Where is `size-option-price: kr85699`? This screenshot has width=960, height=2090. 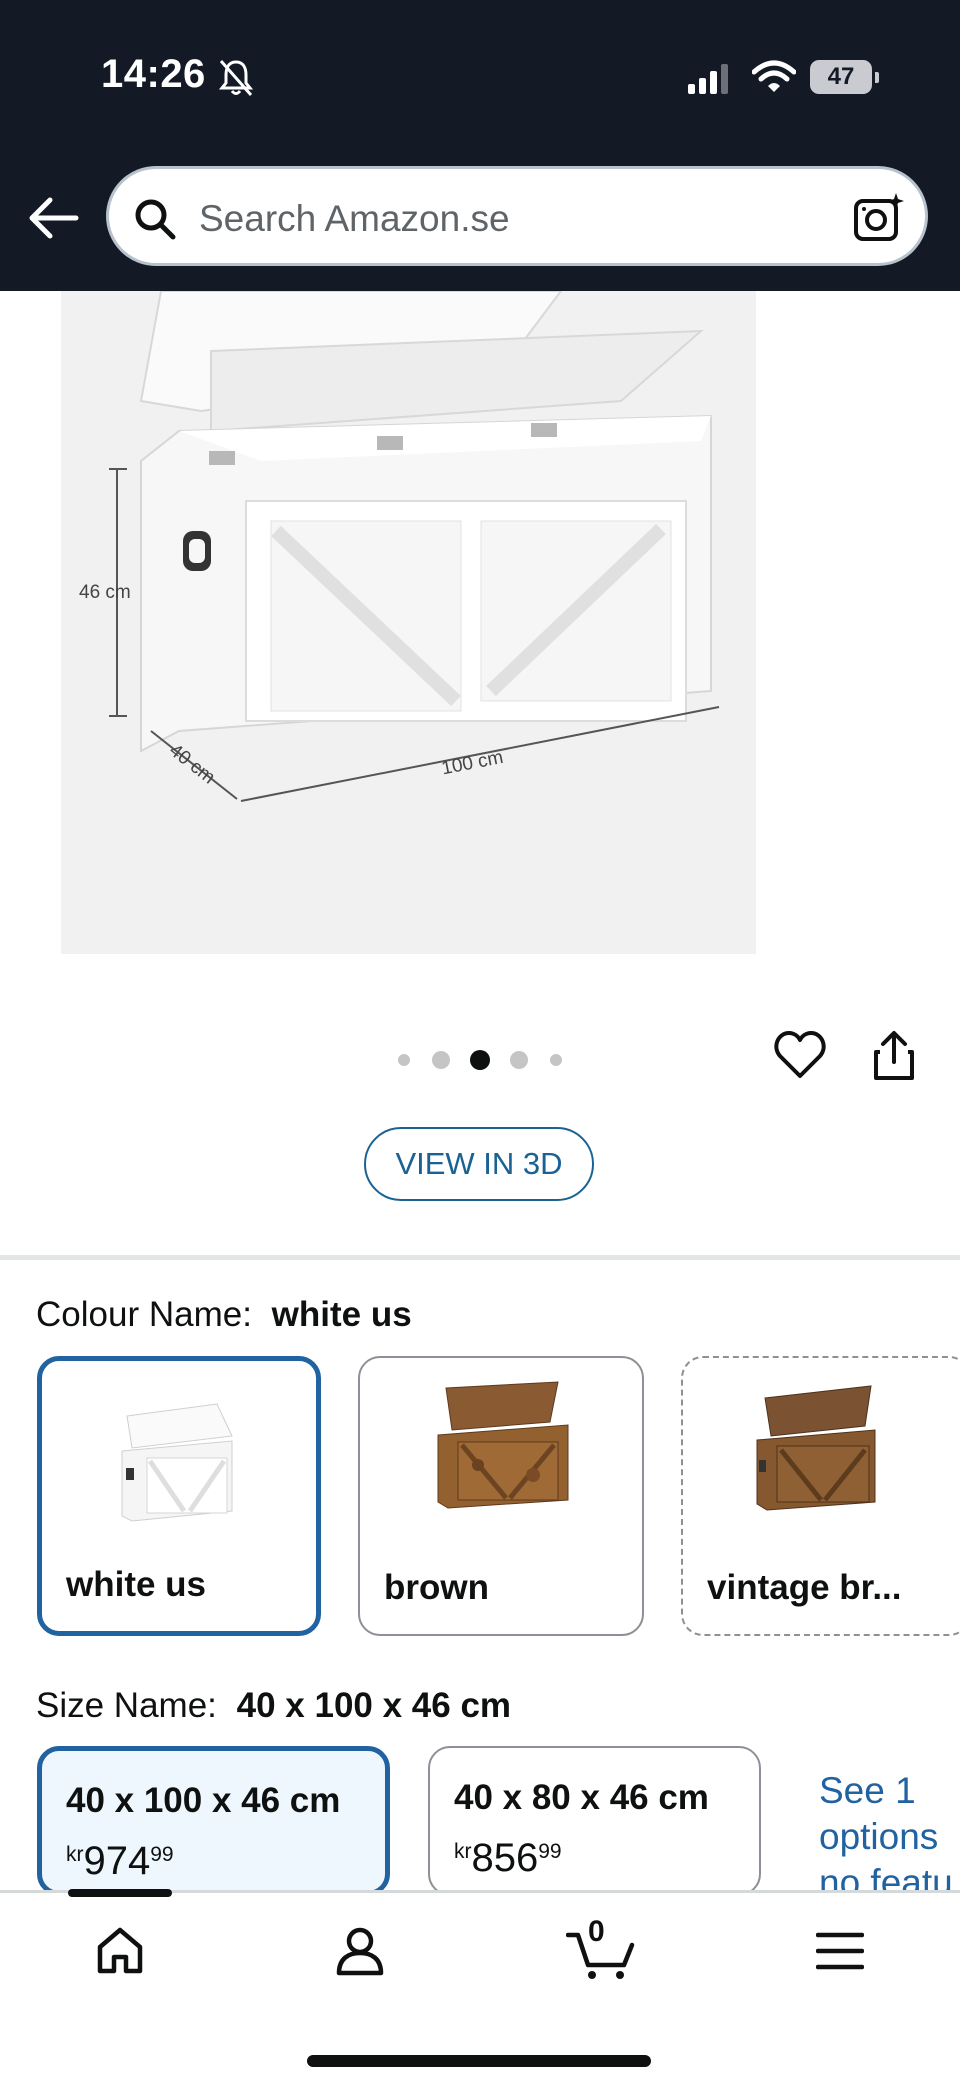
size-option-price: kr85699 is located at coordinates (508, 1858).